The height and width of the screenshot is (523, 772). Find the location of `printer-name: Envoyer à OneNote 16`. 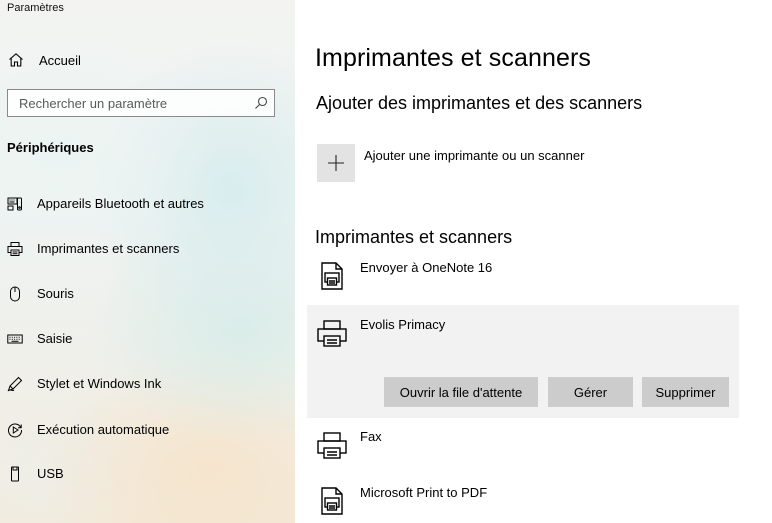

printer-name: Envoyer à OneNote 16 is located at coordinates (426, 267).